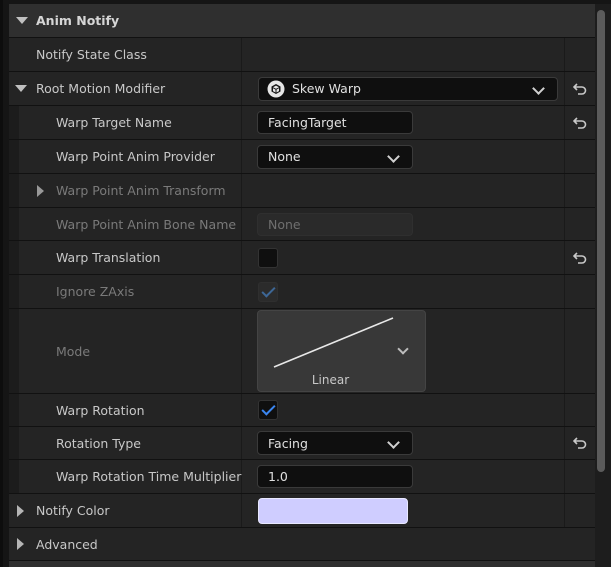  I want to click on row-warp-rotation-time-multiplier: Warp Rotation Time Multiplier 1.0, so click(302, 477).